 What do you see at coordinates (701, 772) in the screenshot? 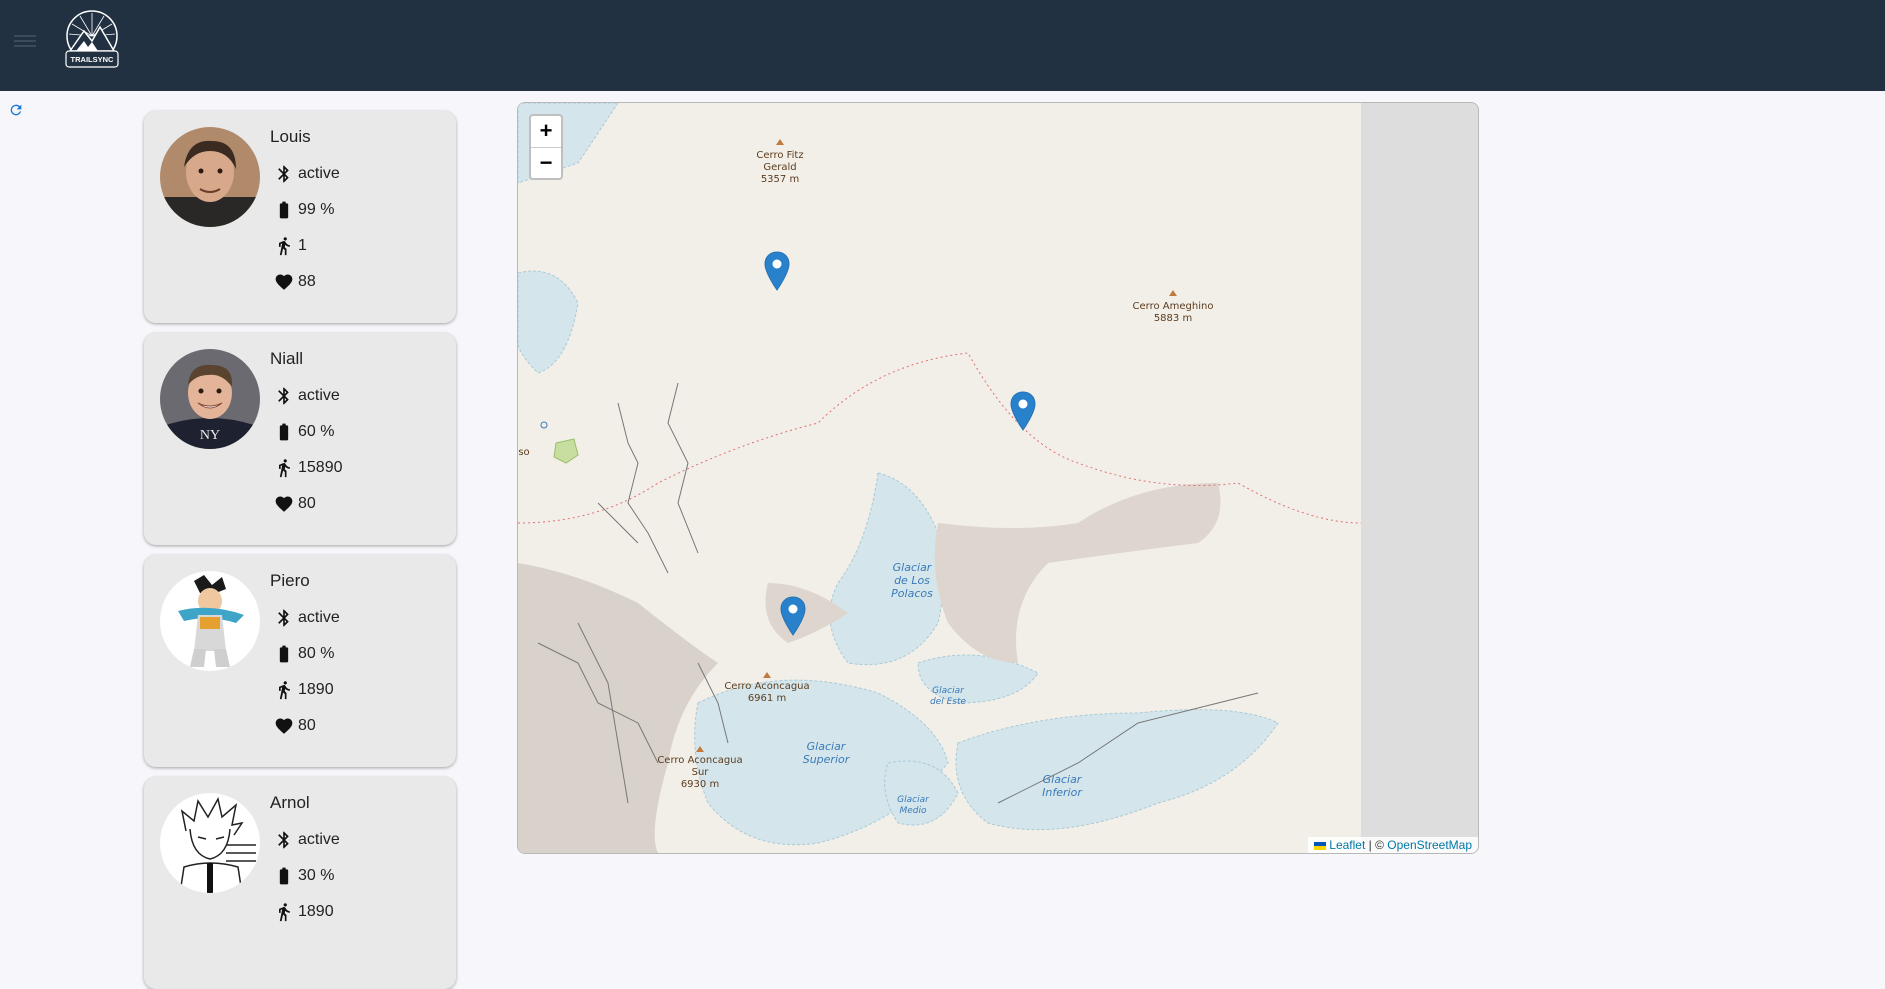
I see `map-label-aconcagua-sur: Sur` at bounding box center [701, 772].